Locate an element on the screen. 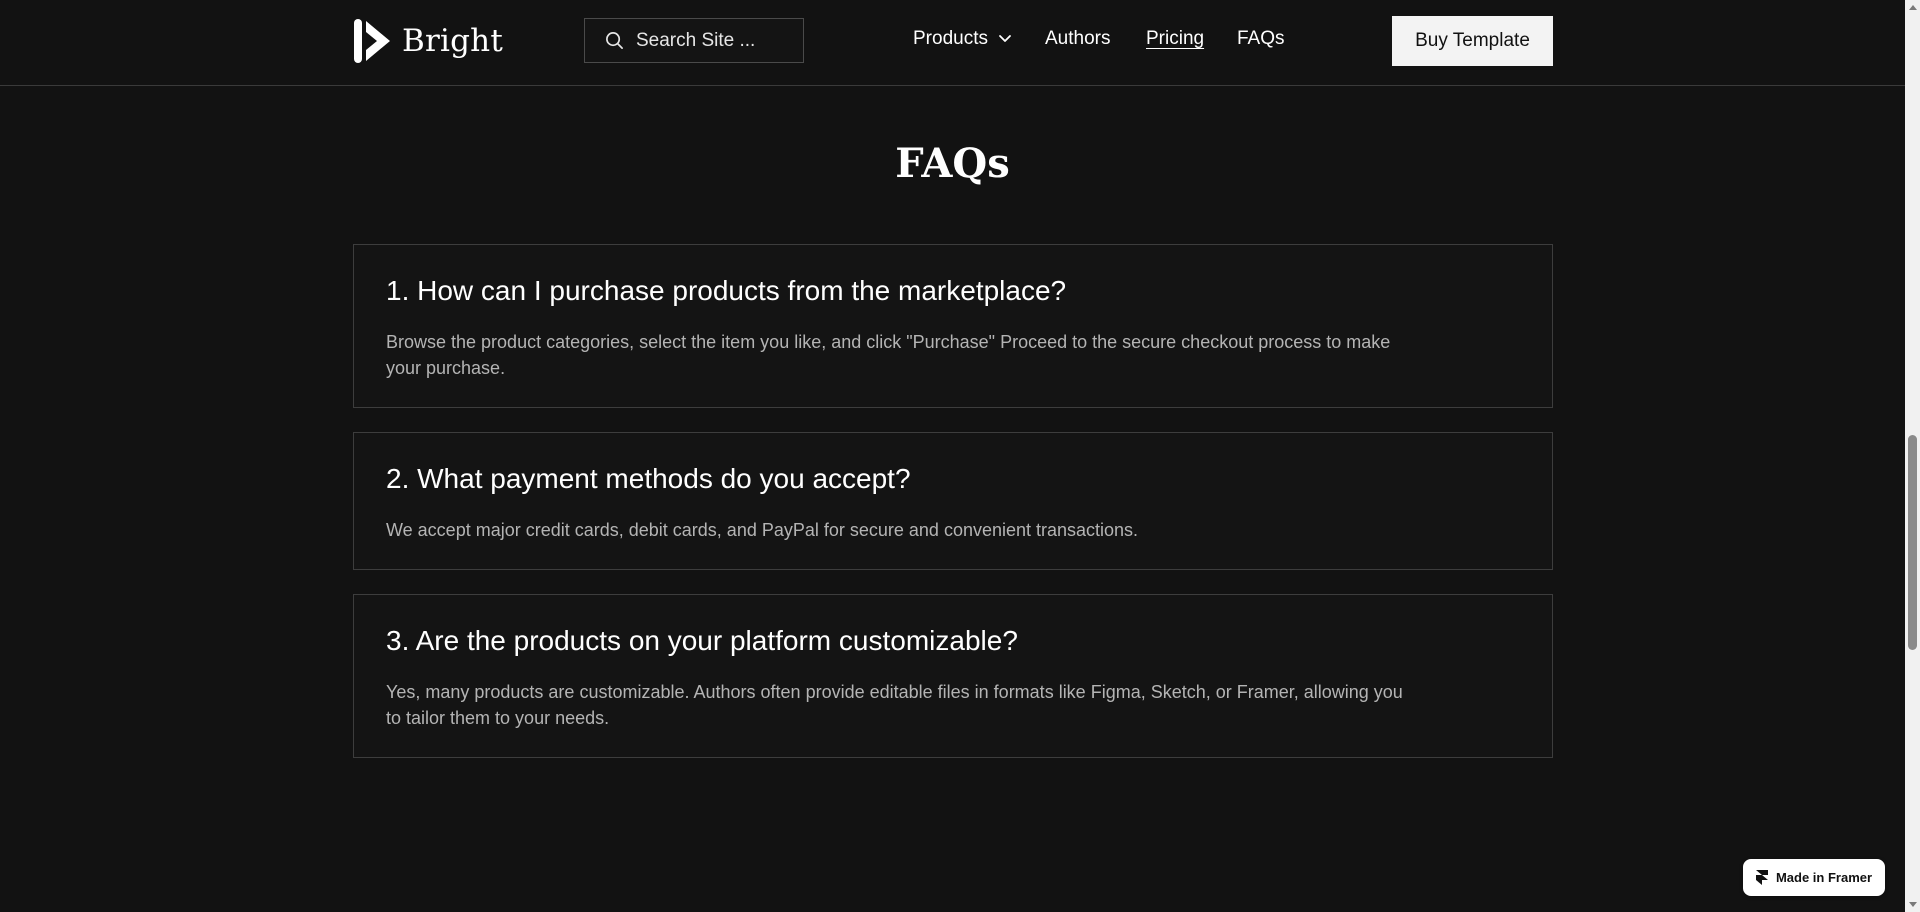 Image resolution: width=1920 pixels, height=912 pixels. brand-logo: Bright is located at coordinates (428, 41).